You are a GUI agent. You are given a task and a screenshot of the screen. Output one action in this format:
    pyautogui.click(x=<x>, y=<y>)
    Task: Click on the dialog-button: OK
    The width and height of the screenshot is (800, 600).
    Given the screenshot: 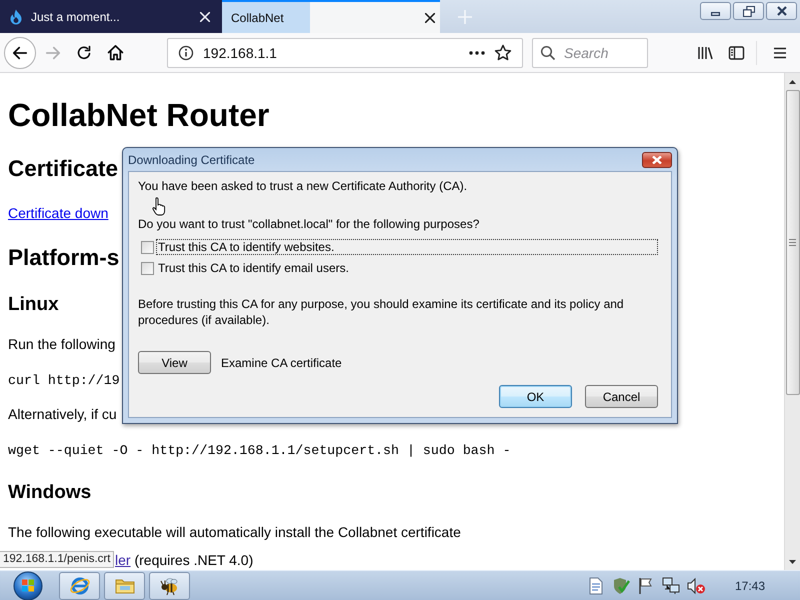 What is the action you would take?
    pyautogui.click(x=535, y=396)
    